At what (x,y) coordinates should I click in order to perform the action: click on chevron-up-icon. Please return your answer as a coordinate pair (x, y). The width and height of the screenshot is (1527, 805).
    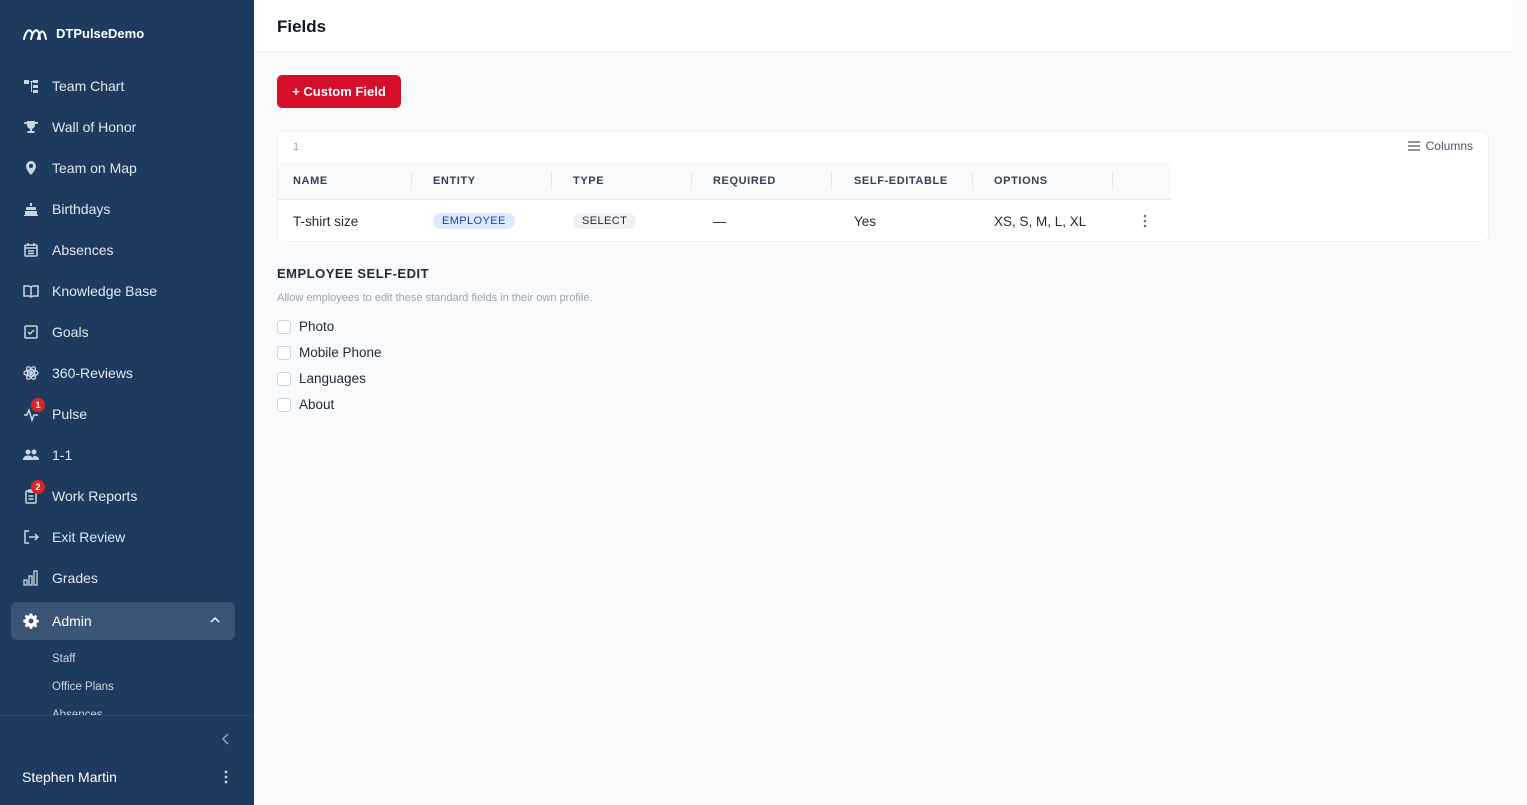
    Looking at the image, I should click on (215, 620).